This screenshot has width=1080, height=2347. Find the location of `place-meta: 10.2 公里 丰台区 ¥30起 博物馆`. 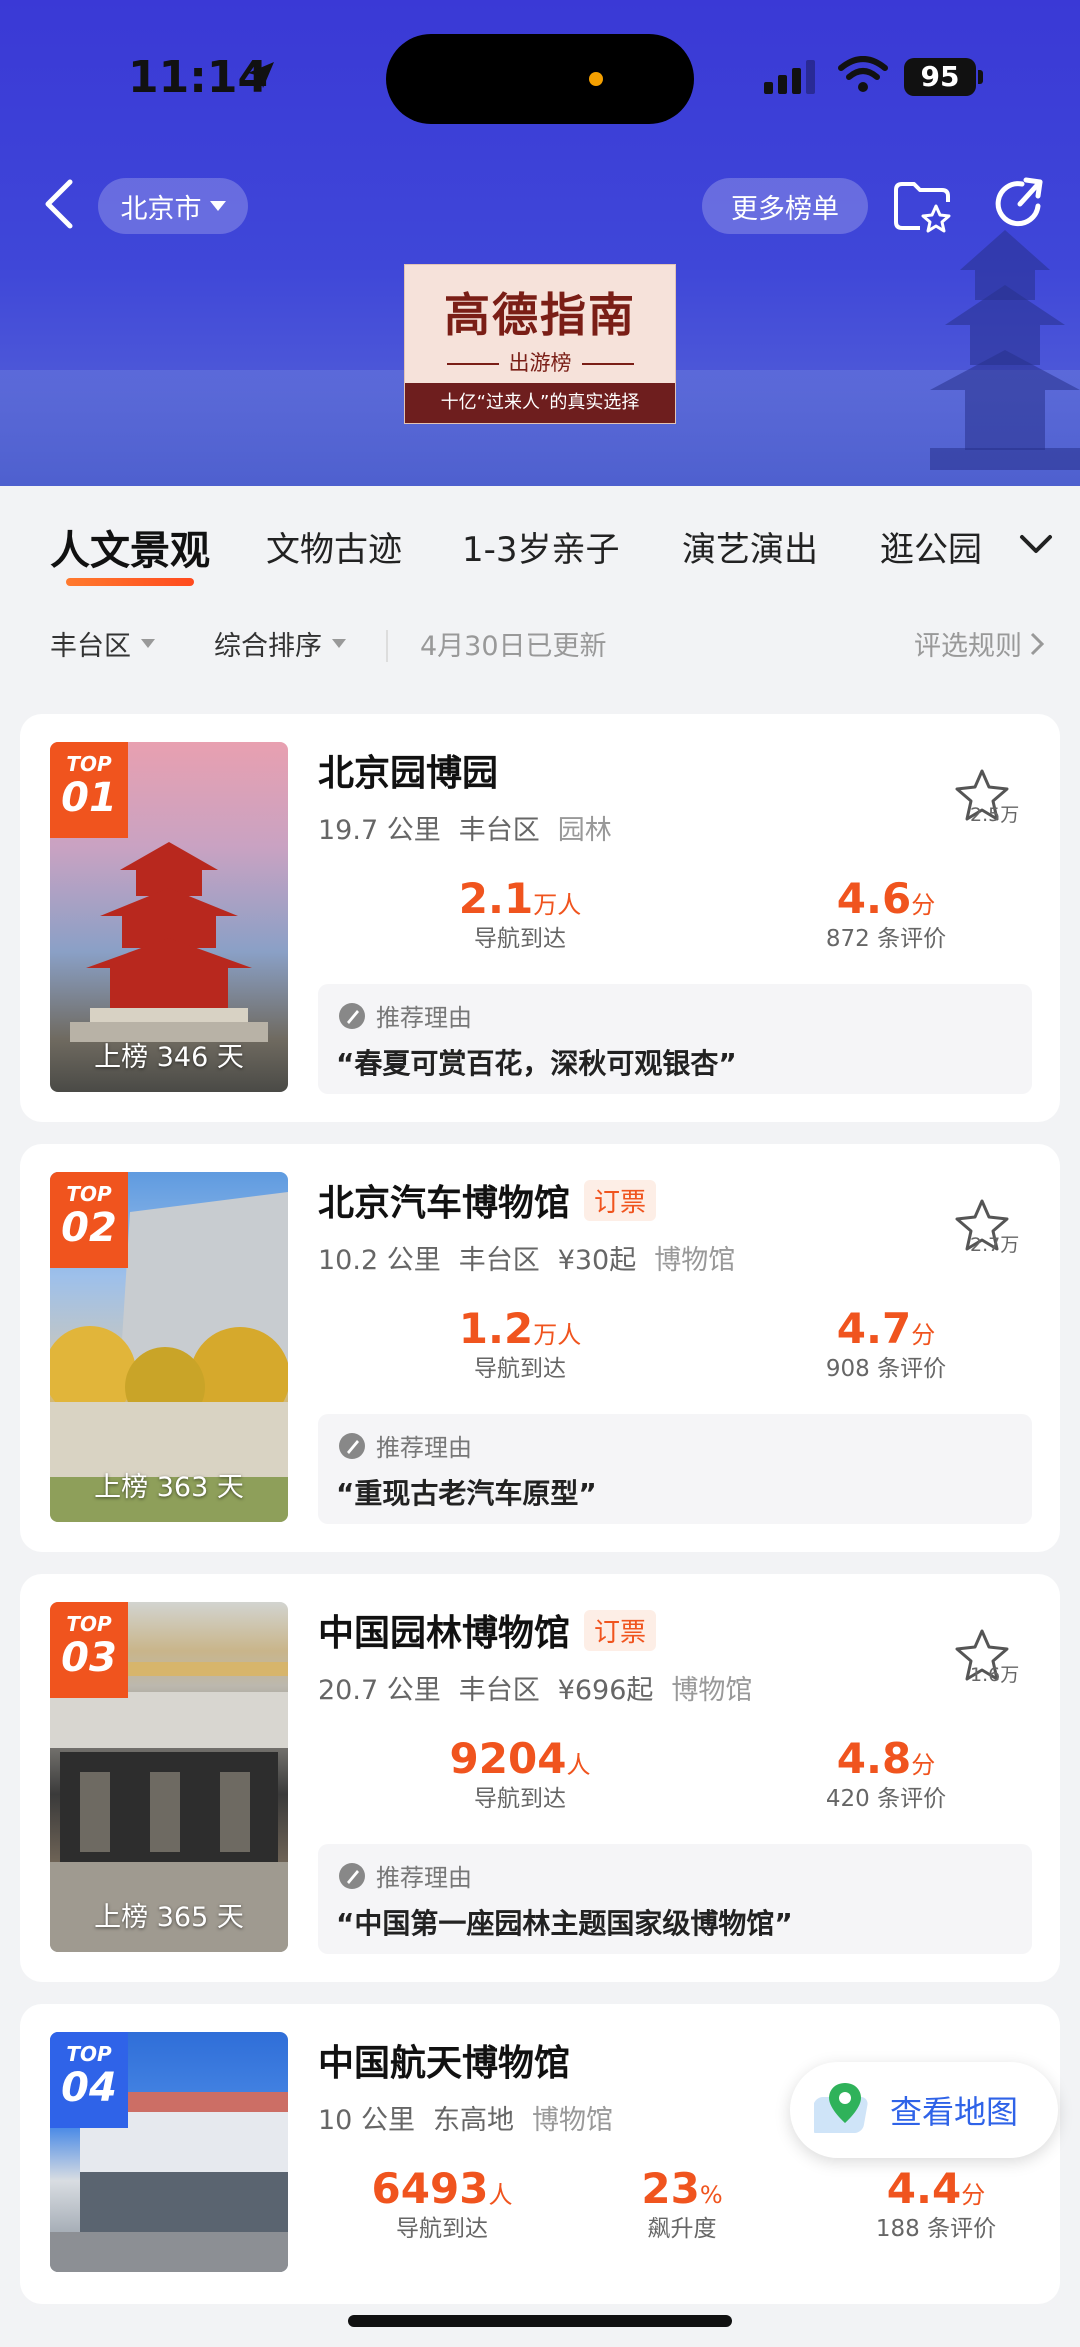

place-meta: 10.2 公里 丰台区 ¥30起 博物馆 is located at coordinates (526, 1257).